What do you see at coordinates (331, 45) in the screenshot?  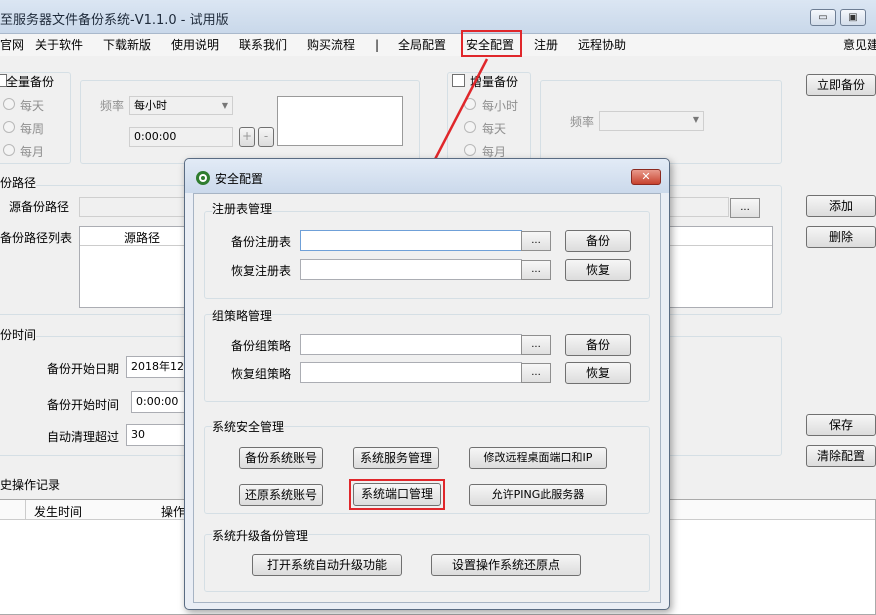 I see `menu-purchase: 购买流程` at bounding box center [331, 45].